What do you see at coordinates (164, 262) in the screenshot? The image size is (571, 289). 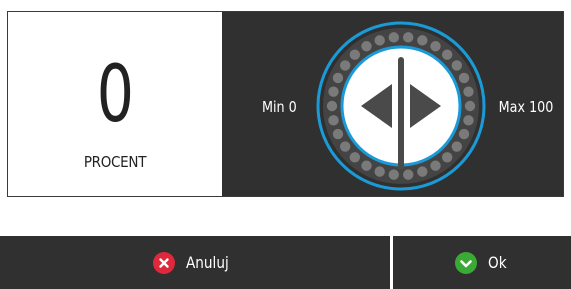 I see `close-circle-icon` at bounding box center [164, 262].